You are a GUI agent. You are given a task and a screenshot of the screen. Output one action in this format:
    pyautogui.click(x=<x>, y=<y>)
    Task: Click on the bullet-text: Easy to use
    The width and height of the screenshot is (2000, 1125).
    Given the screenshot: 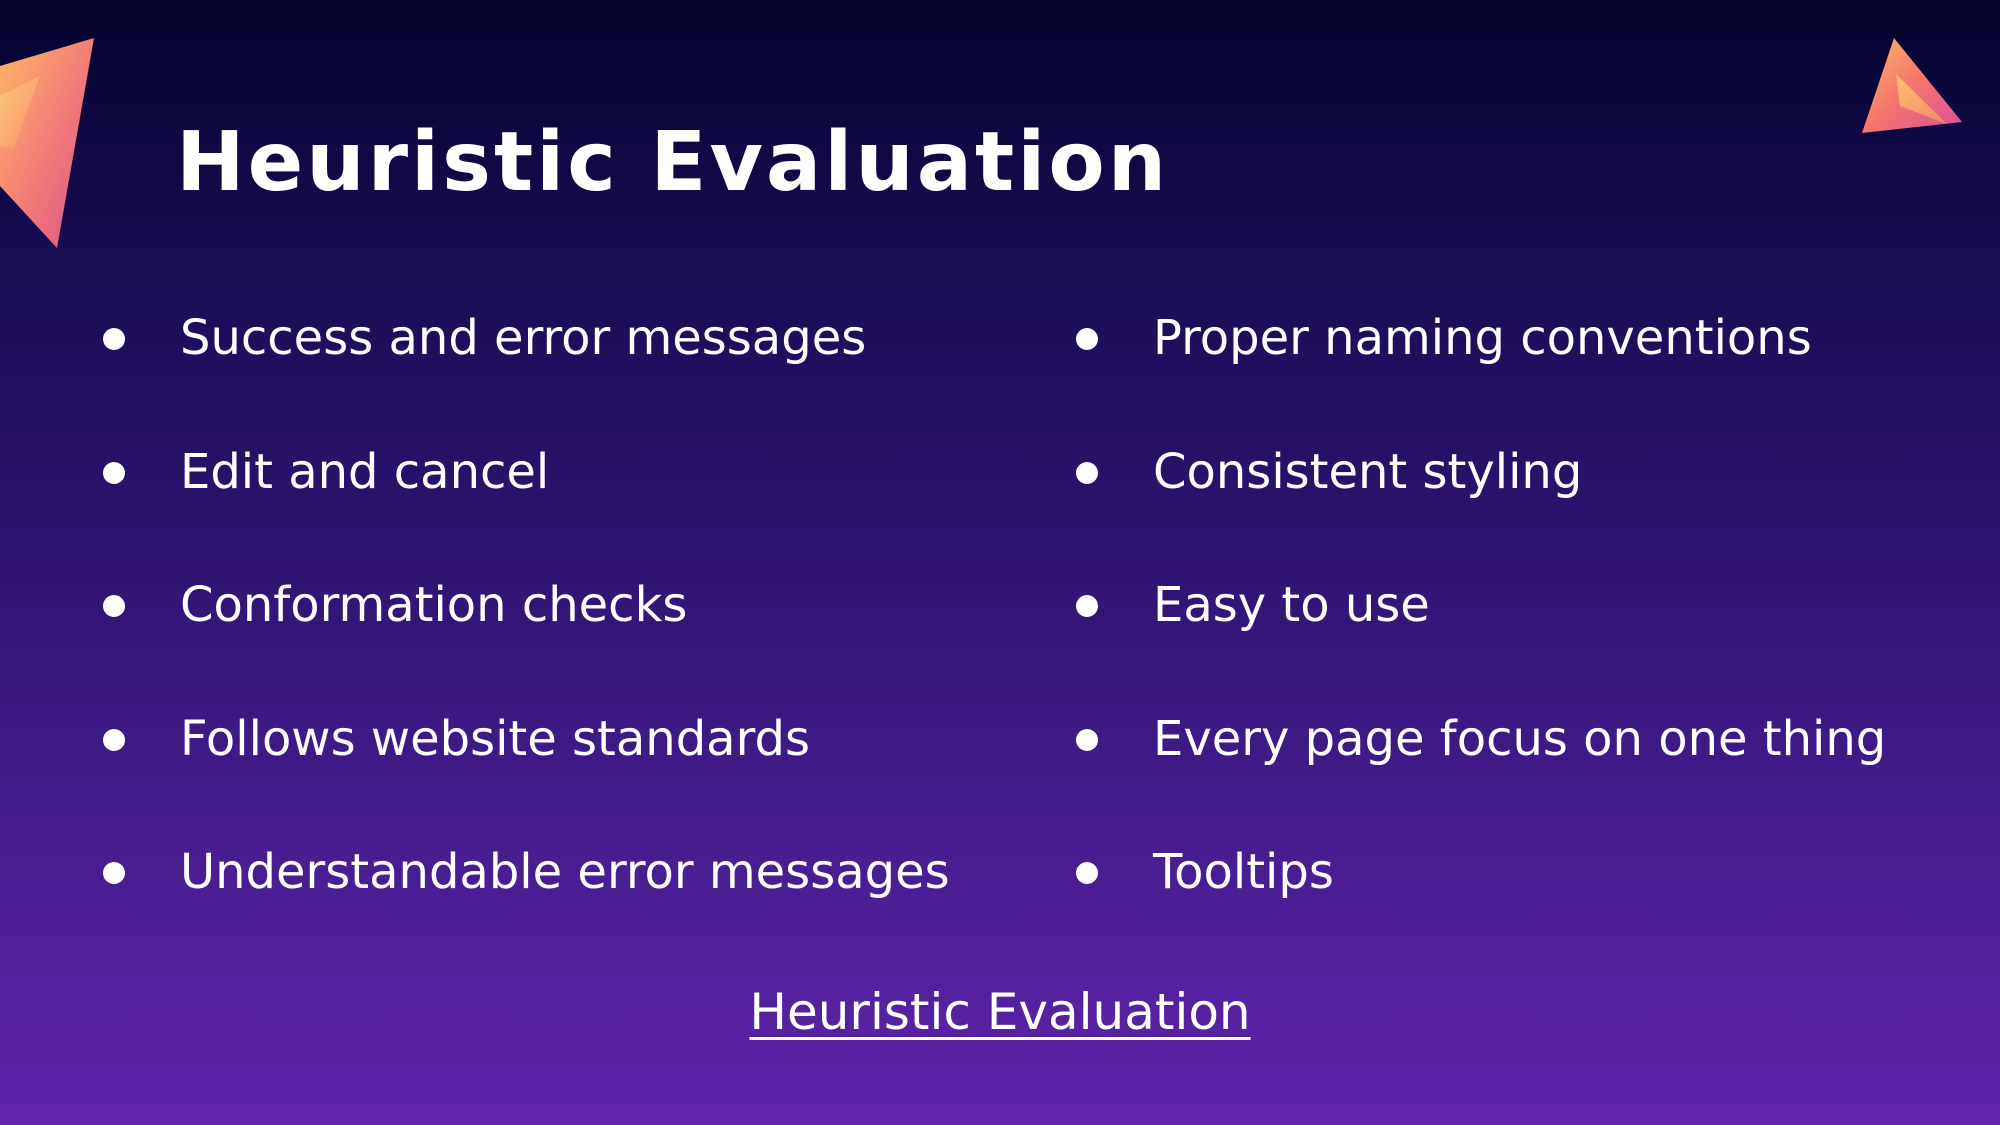 What is the action you would take?
    pyautogui.click(x=1291, y=605)
    